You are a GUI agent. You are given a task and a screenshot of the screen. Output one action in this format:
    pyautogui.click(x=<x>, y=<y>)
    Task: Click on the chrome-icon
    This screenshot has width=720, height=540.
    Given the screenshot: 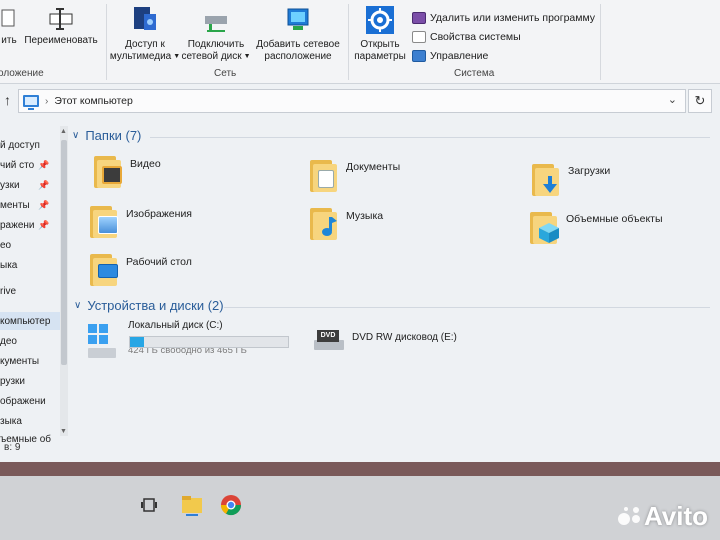 What is the action you would take?
    pyautogui.click(x=231, y=505)
    